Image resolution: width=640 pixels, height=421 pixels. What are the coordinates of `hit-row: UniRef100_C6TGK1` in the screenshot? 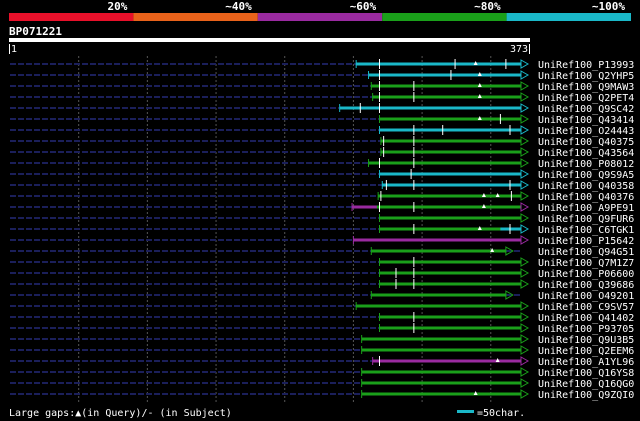 It's located at (322, 230).